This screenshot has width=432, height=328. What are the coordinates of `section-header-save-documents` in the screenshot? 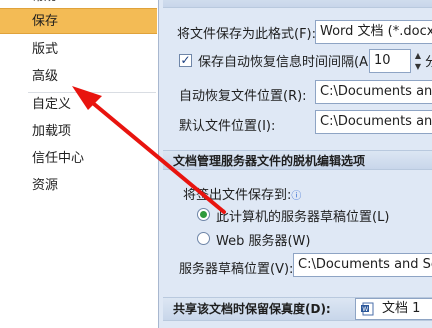 It's located at (297, 4).